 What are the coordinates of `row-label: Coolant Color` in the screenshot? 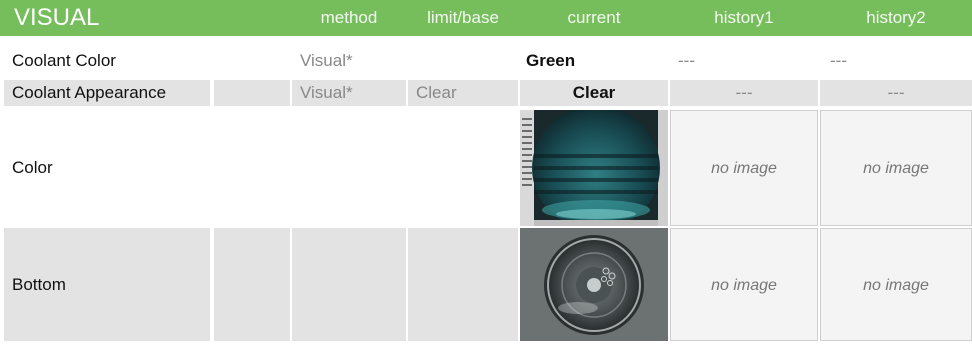 It's located at (64, 60).